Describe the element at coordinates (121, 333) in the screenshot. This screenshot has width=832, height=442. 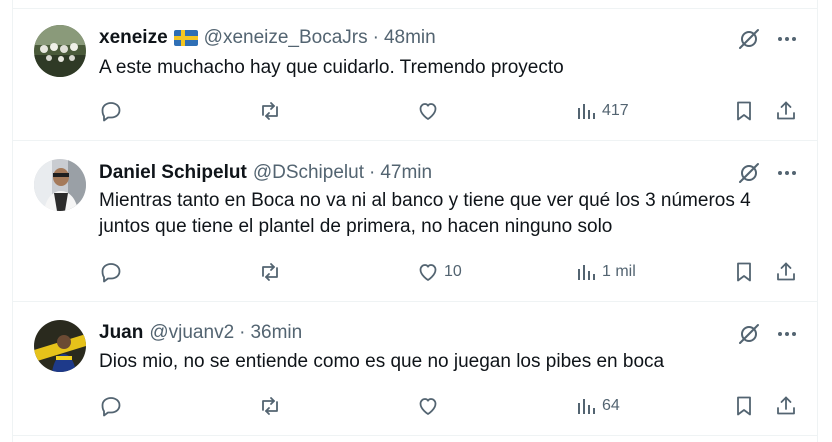
I see `display-name: Juan` at that location.